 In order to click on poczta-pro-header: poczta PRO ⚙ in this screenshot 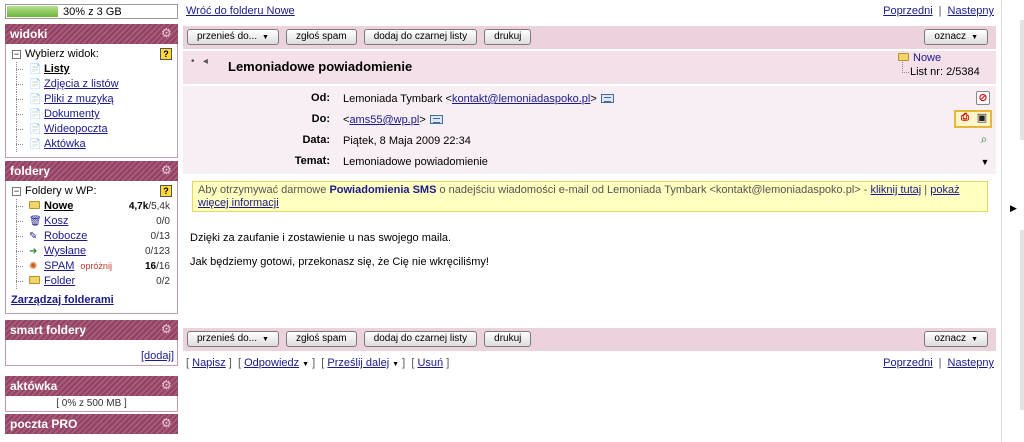, I will do `click(91, 424)`.